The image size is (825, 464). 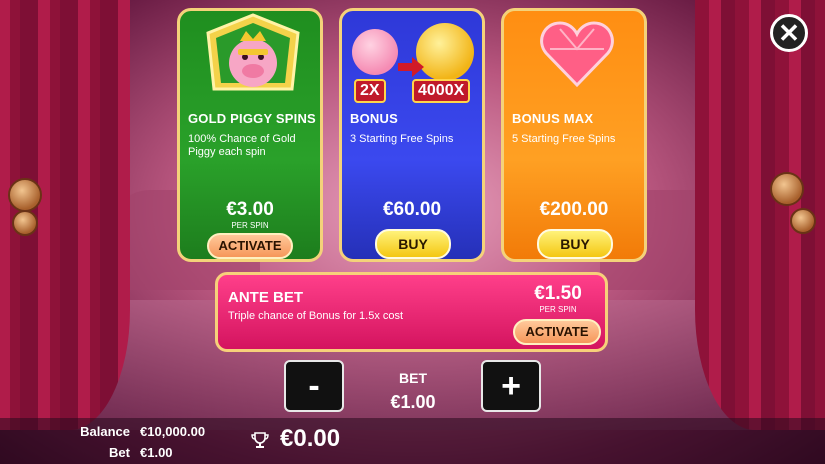 I want to click on plus-icon: +, so click(x=511, y=385).